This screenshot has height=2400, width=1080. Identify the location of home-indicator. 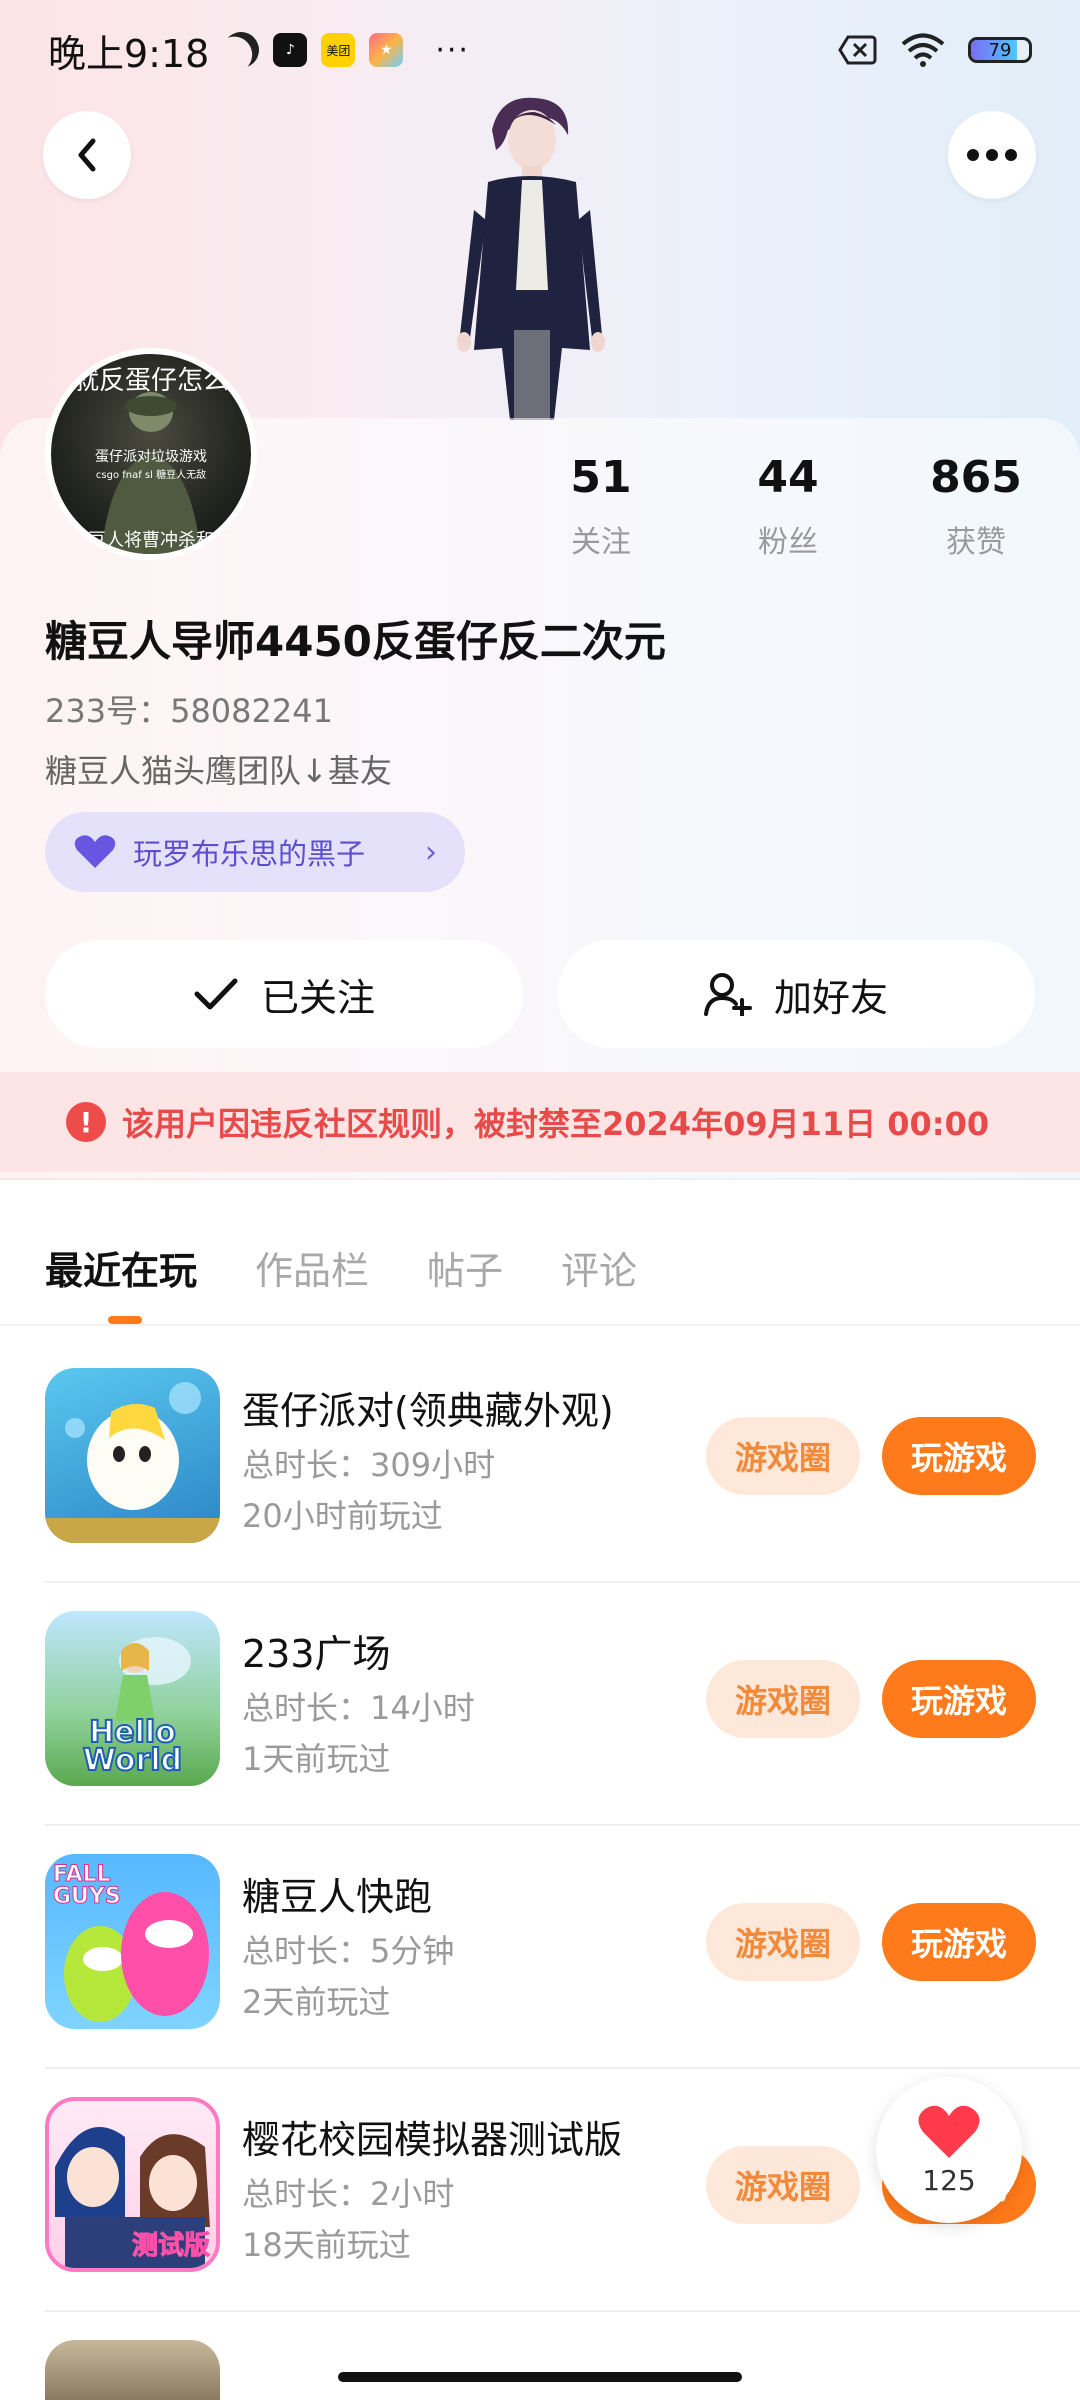
(540, 2377).